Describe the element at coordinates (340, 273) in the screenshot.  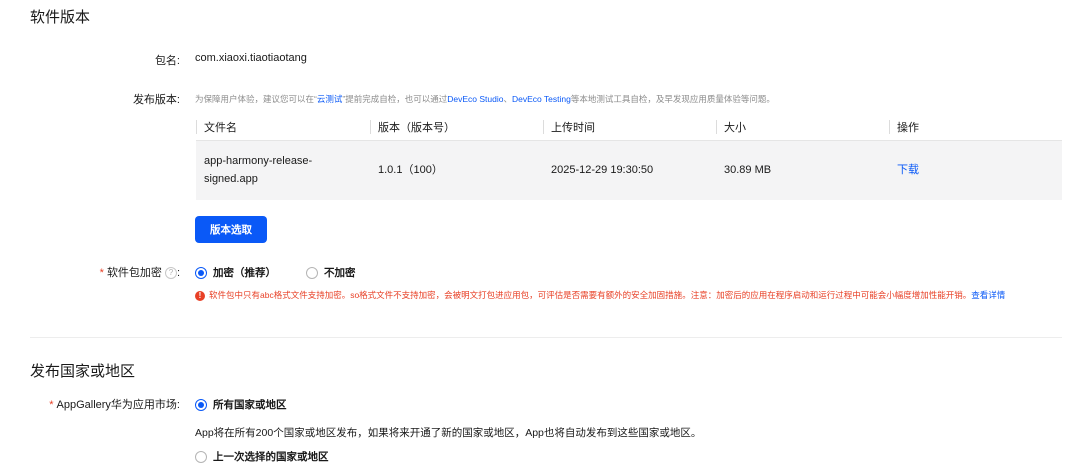
I see `no-encrypt-option-label: 不加密` at that location.